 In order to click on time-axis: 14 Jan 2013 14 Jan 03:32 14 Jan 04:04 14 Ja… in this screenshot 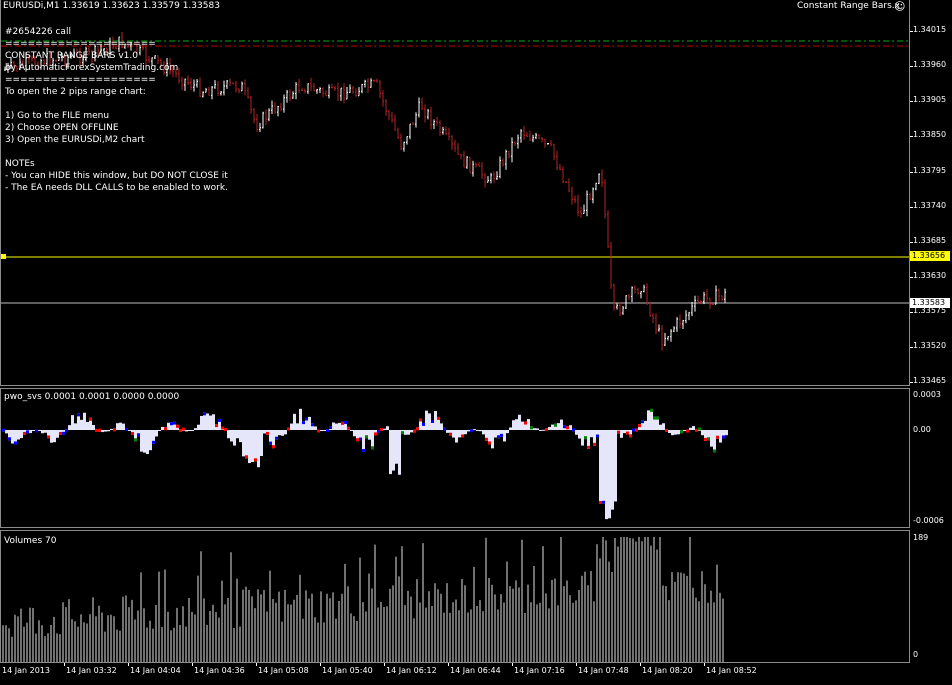, I will do `click(476, 674)`.